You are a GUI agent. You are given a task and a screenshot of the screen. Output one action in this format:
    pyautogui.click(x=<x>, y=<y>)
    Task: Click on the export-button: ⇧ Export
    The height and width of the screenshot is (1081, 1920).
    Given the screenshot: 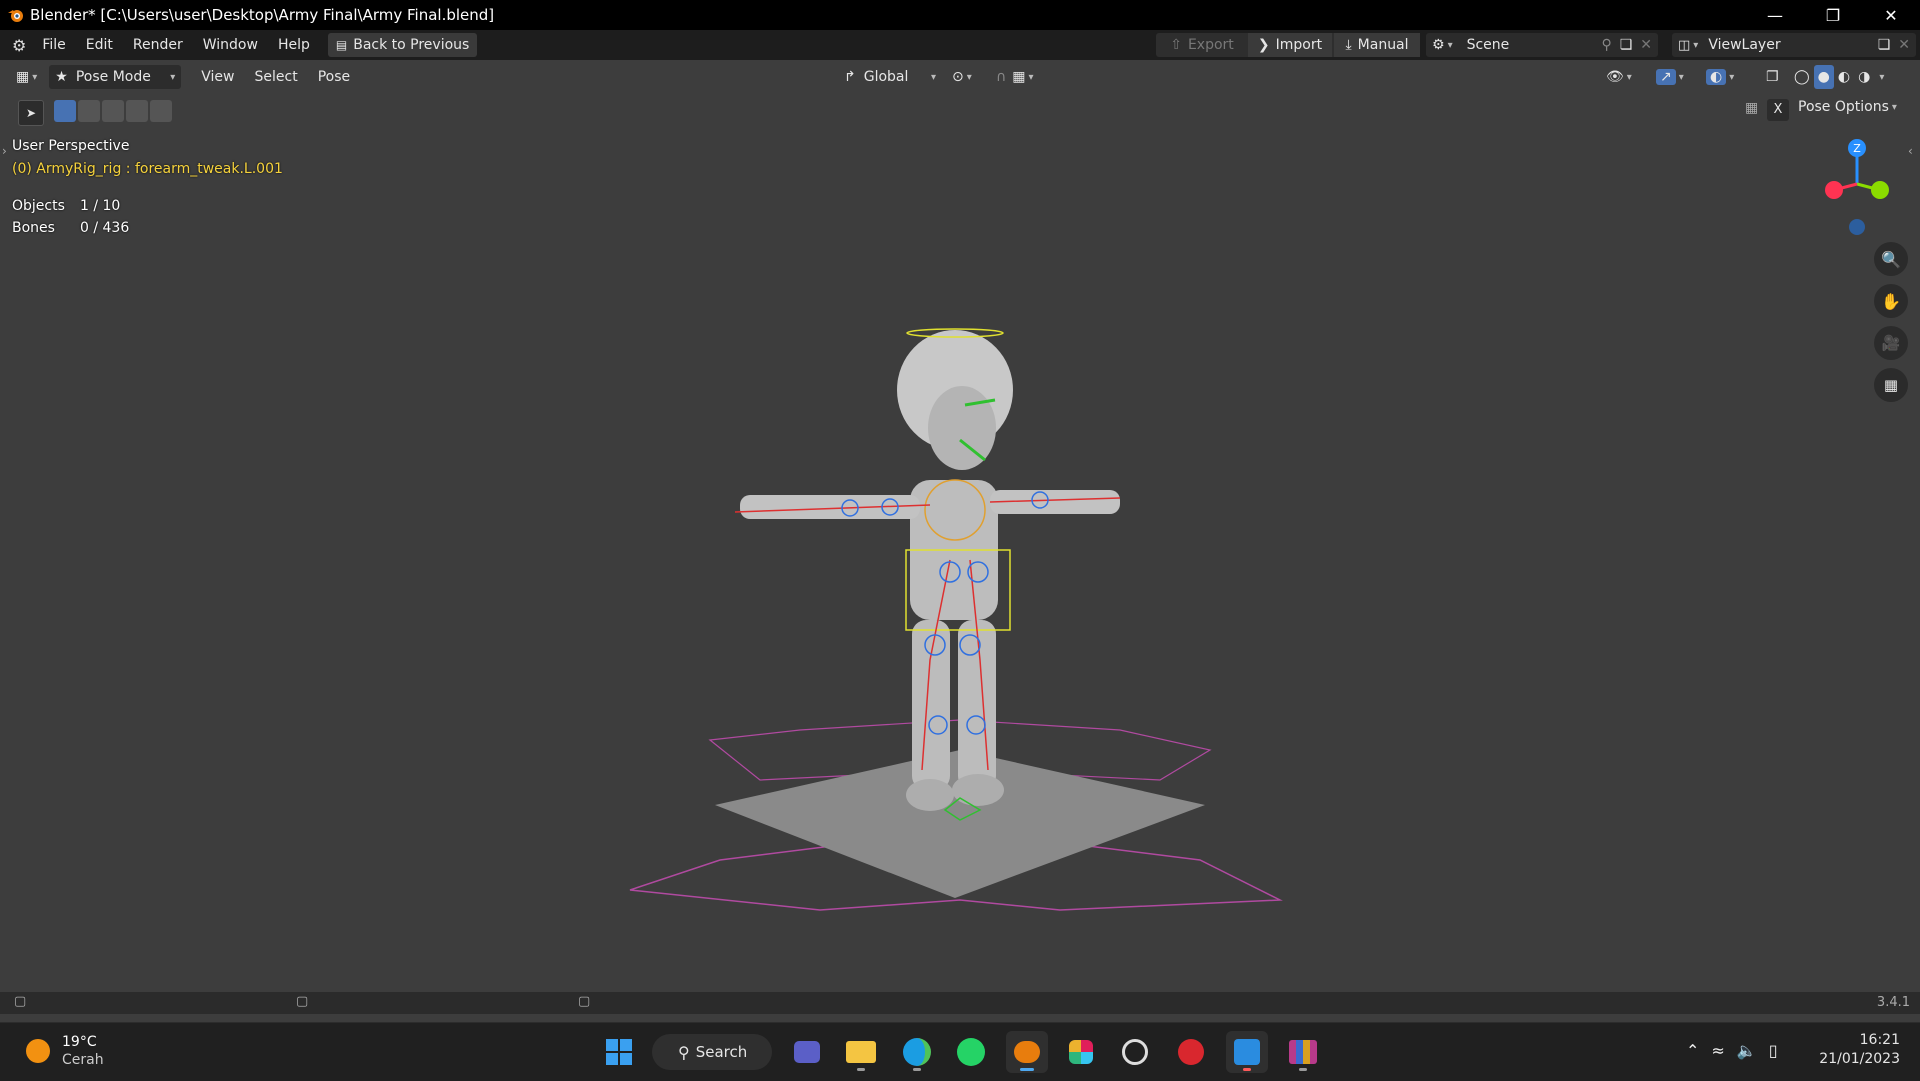 What is the action you would take?
    pyautogui.click(x=1202, y=45)
    